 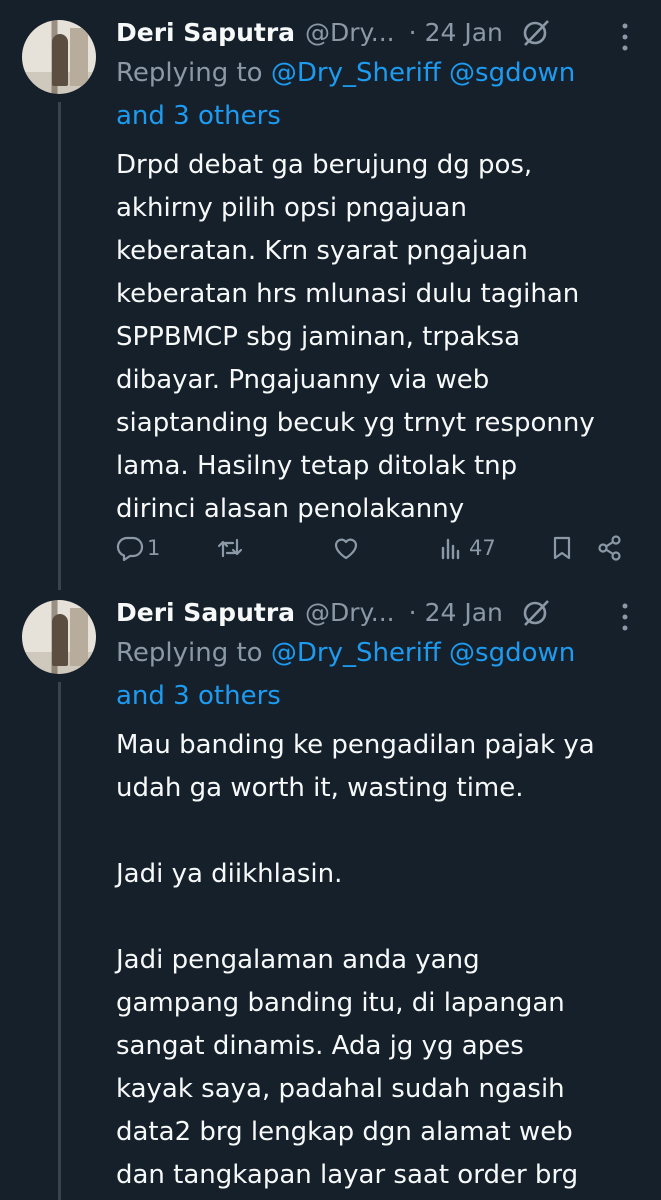 I want to click on share-icon, so click(x=609, y=548).